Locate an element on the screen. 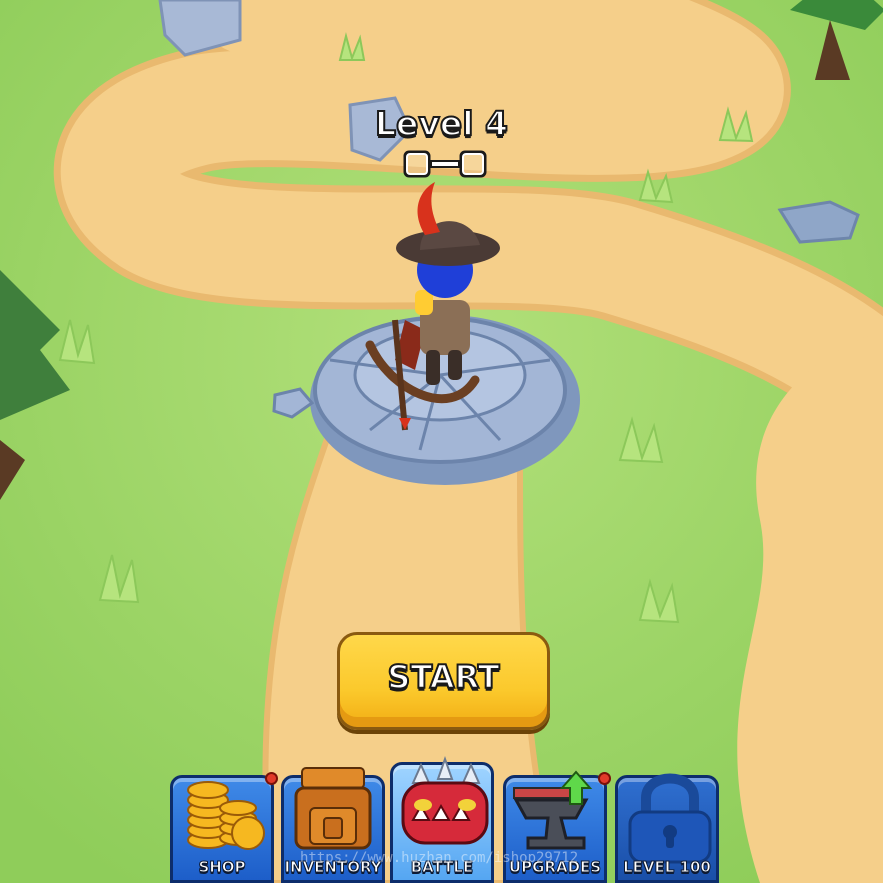 The width and height of the screenshot is (883, 883). monster-icon is located at coordinates (445, 800).